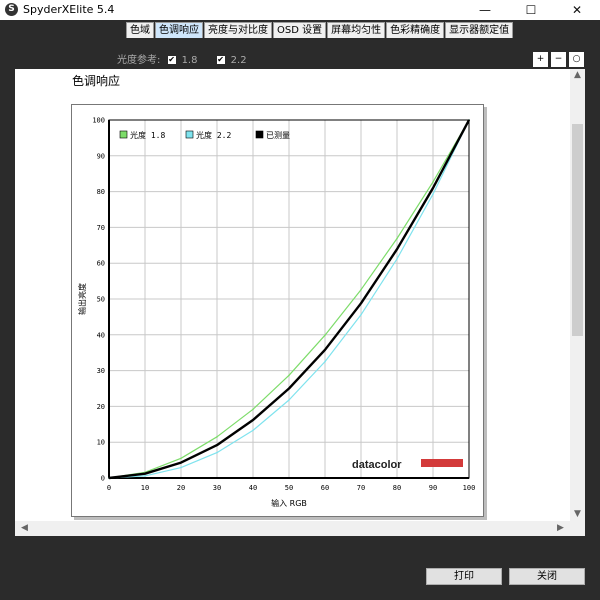 This screenshot has height=600, width=600. What do you see at coordinates (145, 488) in the screenshot?
I see `x-tick-label: 10` at bounding box center [145, 488].